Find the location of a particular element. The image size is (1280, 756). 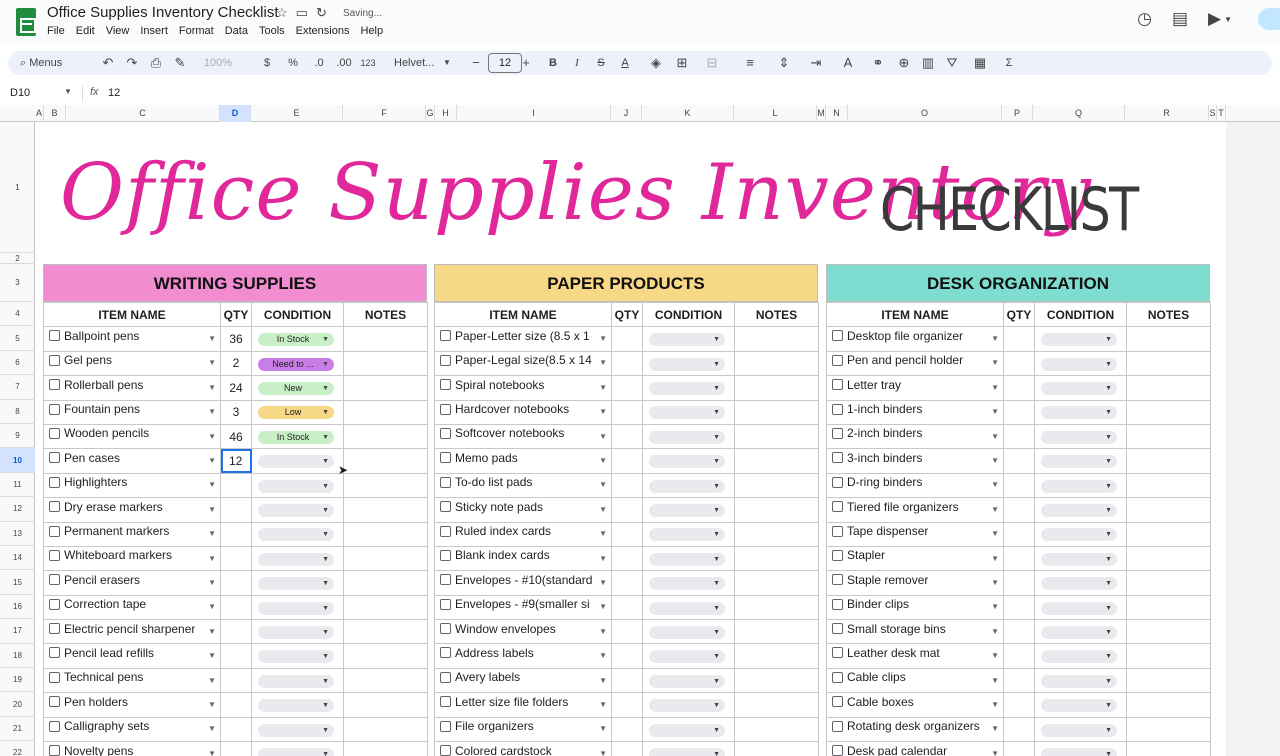

item-cell: Rollerball pens ▼ is located at coordinates (132, 388).